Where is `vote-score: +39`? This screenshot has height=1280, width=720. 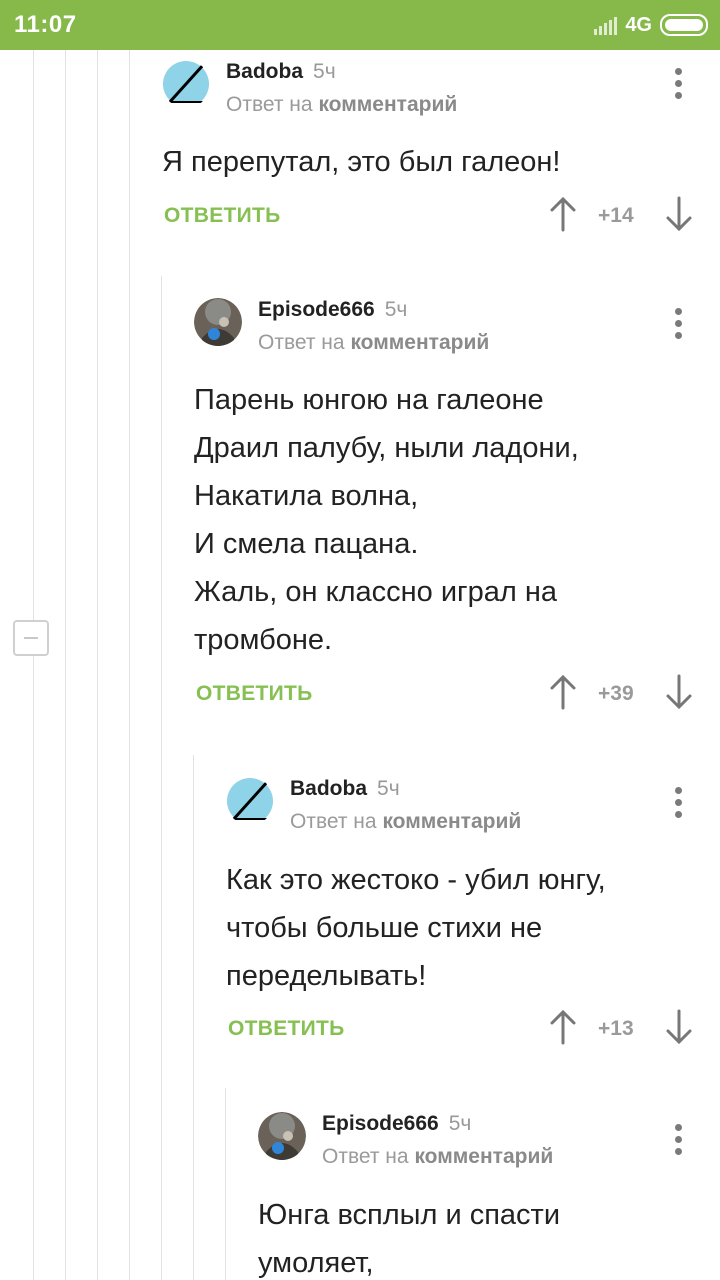 vote-score: +39 is located at coordinates (616, 693).